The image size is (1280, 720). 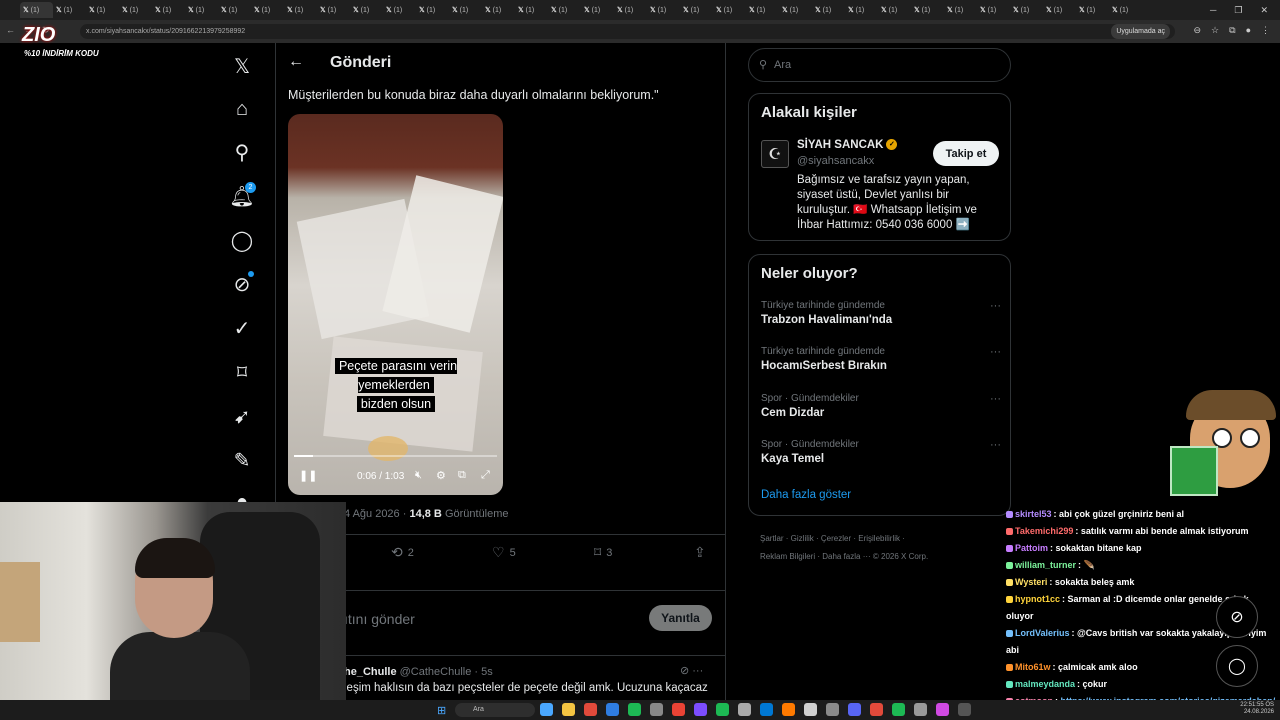 I want to click on back-arrow-icon: ←, so click(x=296, y=62).